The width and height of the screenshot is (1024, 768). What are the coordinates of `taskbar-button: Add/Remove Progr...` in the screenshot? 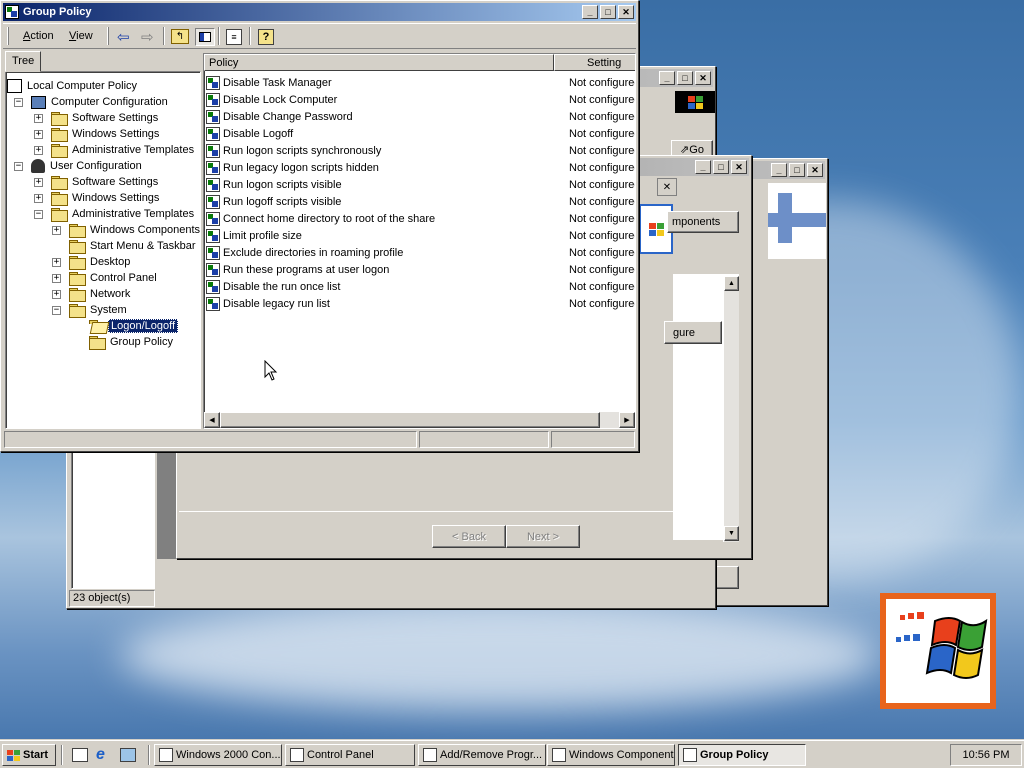 It's located at (482, 755).